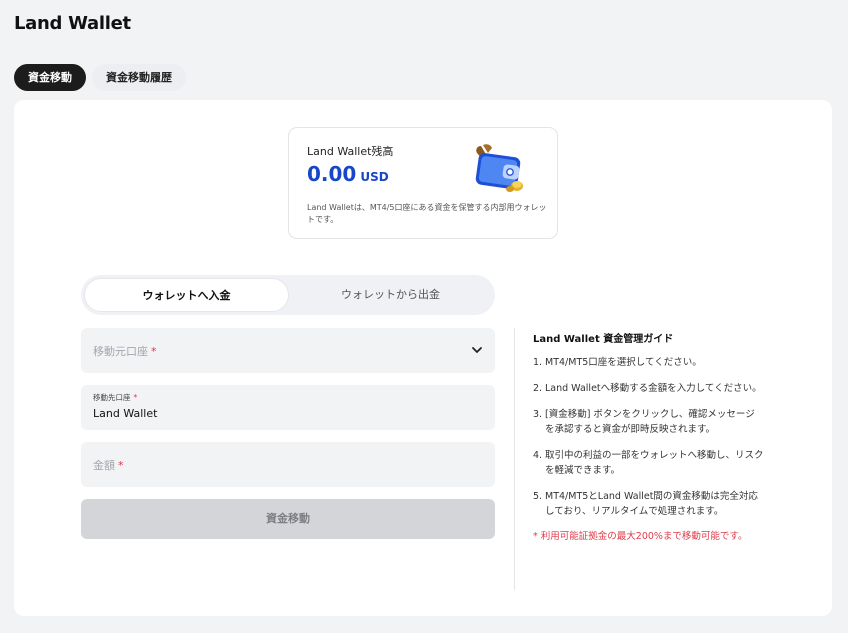 The image size is (848, 633). Describe the element at coordinates (72, 23) in the screenshot. I see `page-title: Land Wallet` at that location.